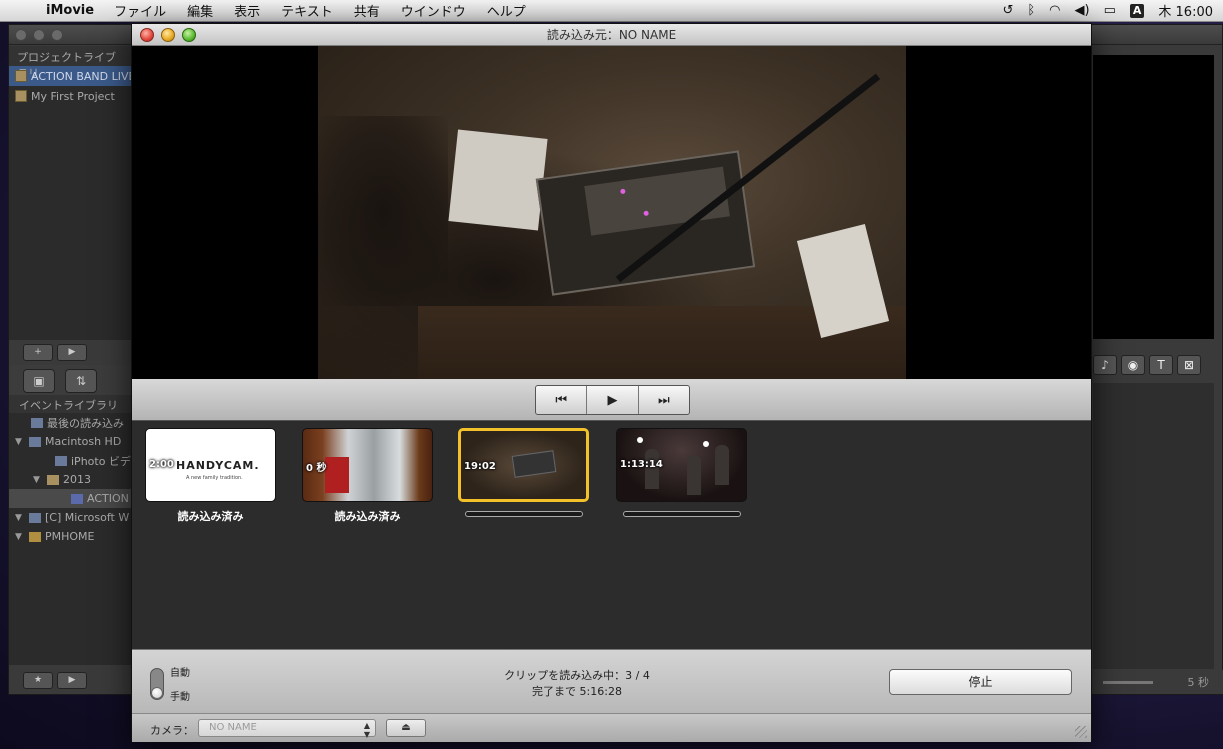 This screenshot has width=1223, height=749. I want to click on clip-duration: 19:02, so click(480, 466).